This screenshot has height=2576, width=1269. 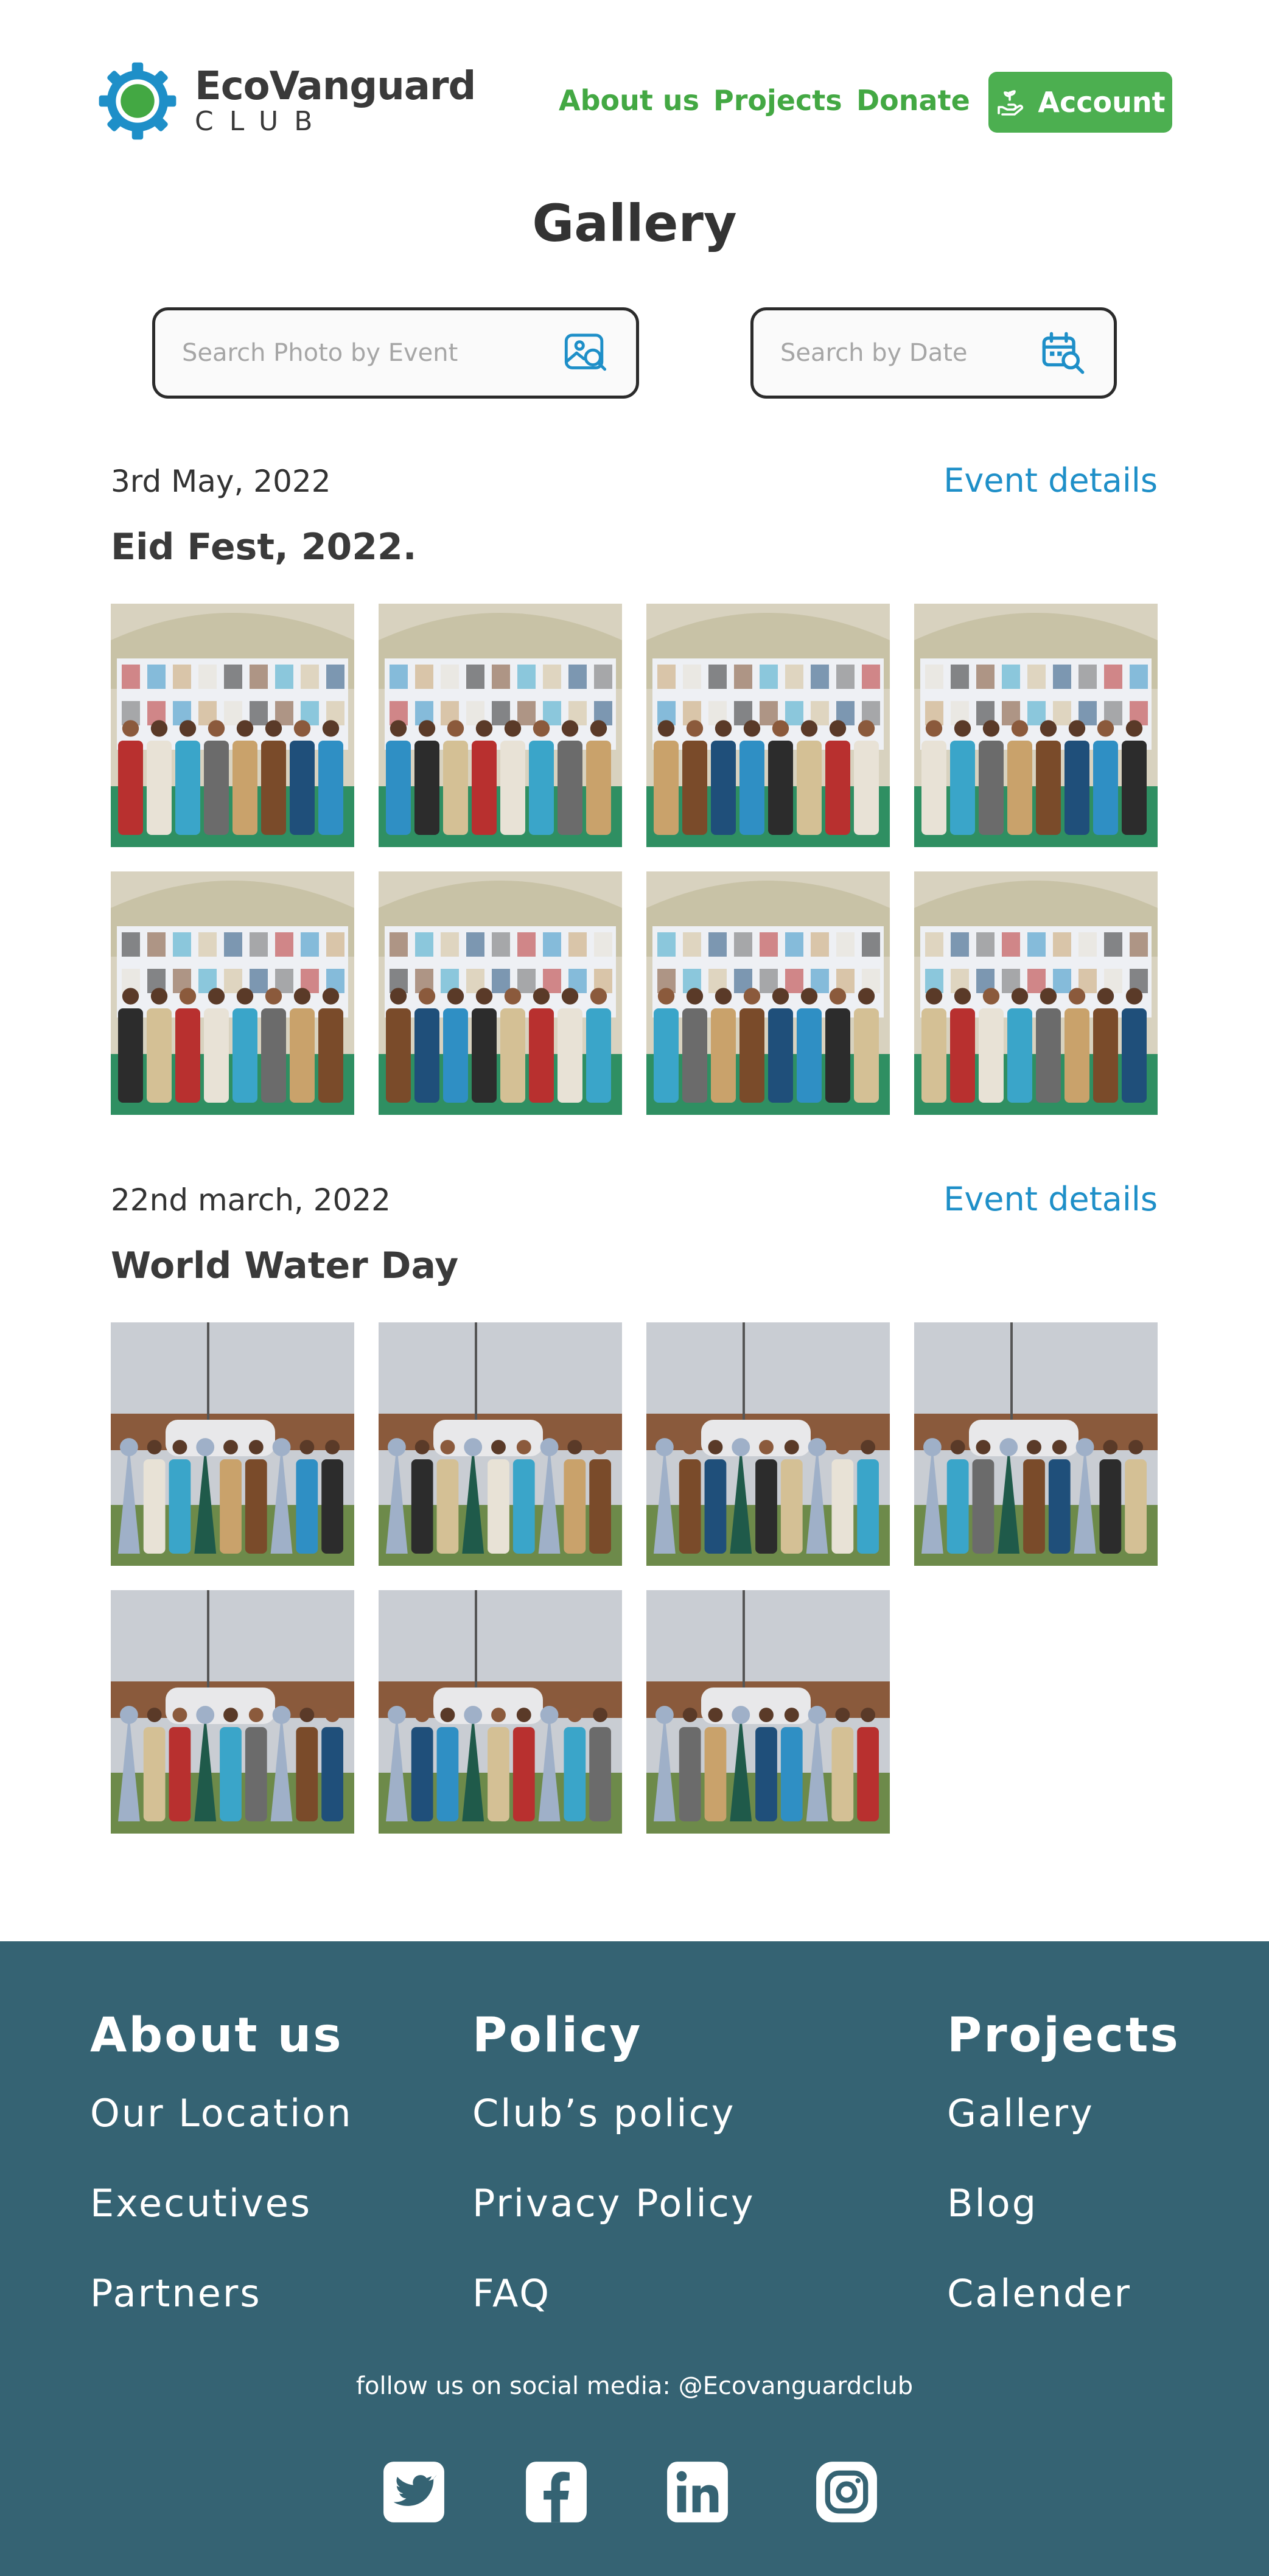 What do you see at coordinates (556, 2492) in the screenshot?
I see `facebook-icon` at bounding box center [556, 2492].